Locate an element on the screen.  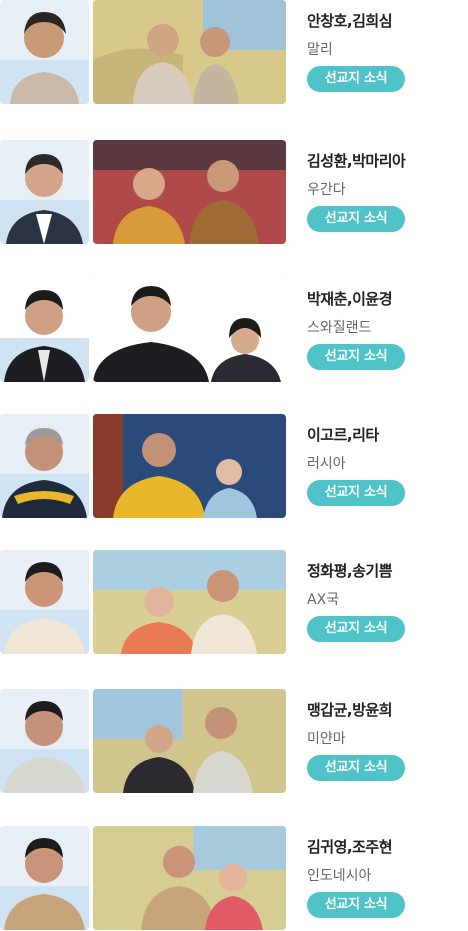
missionary-card: 박재춘,이윤경 스와질랜드 선교지 소식 is located at coordinates (234, 330).